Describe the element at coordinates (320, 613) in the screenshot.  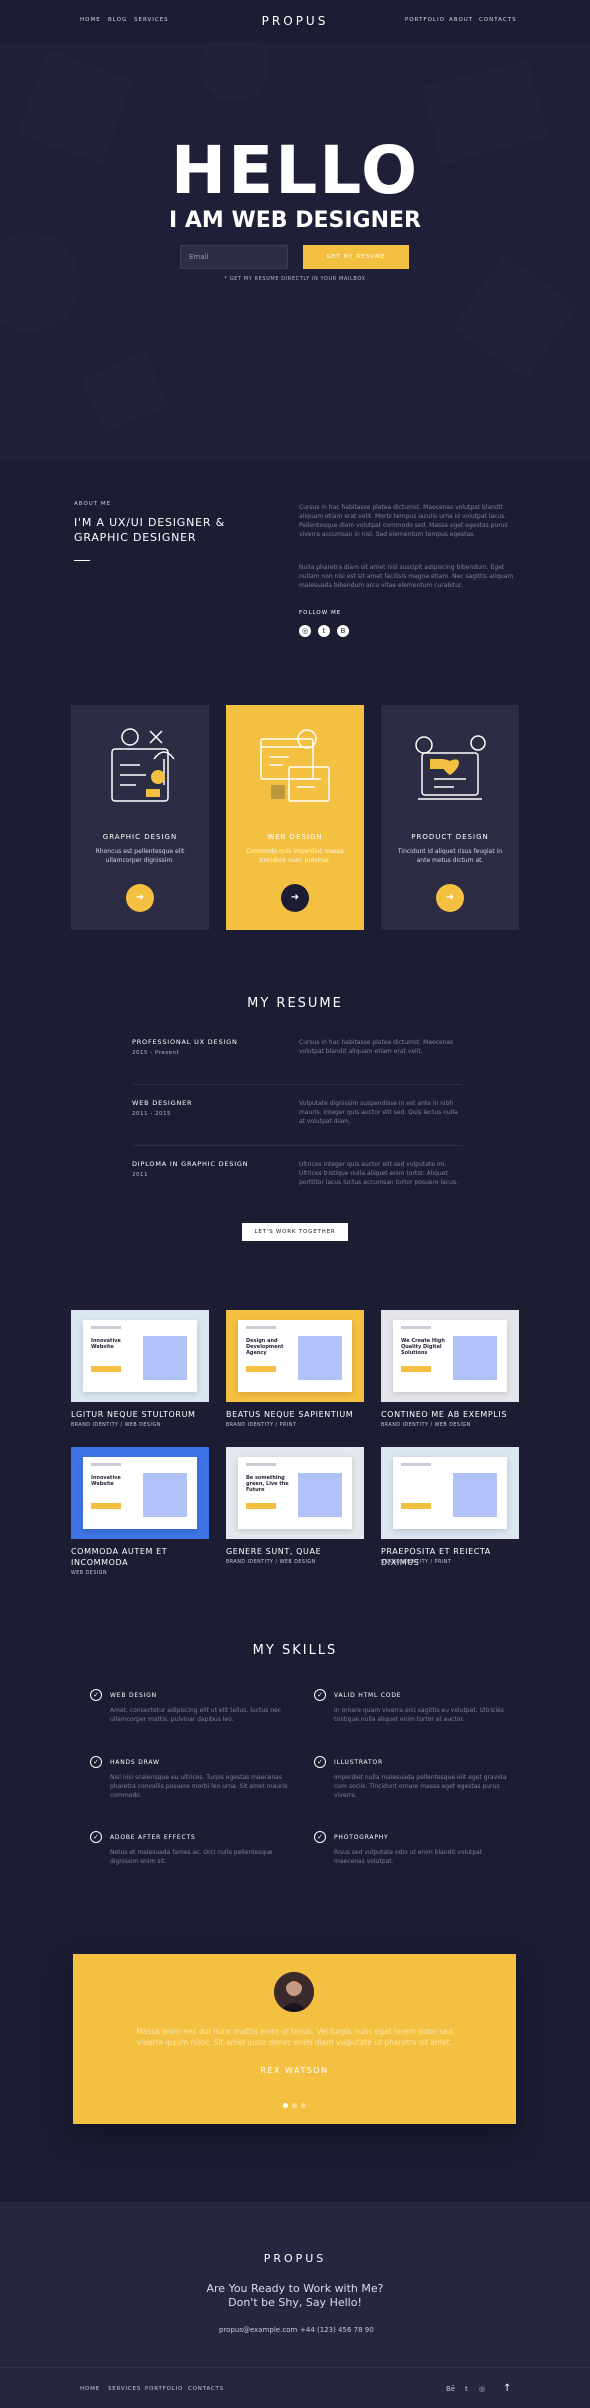
I see `follow-label: FOLLOW ME` at that location.